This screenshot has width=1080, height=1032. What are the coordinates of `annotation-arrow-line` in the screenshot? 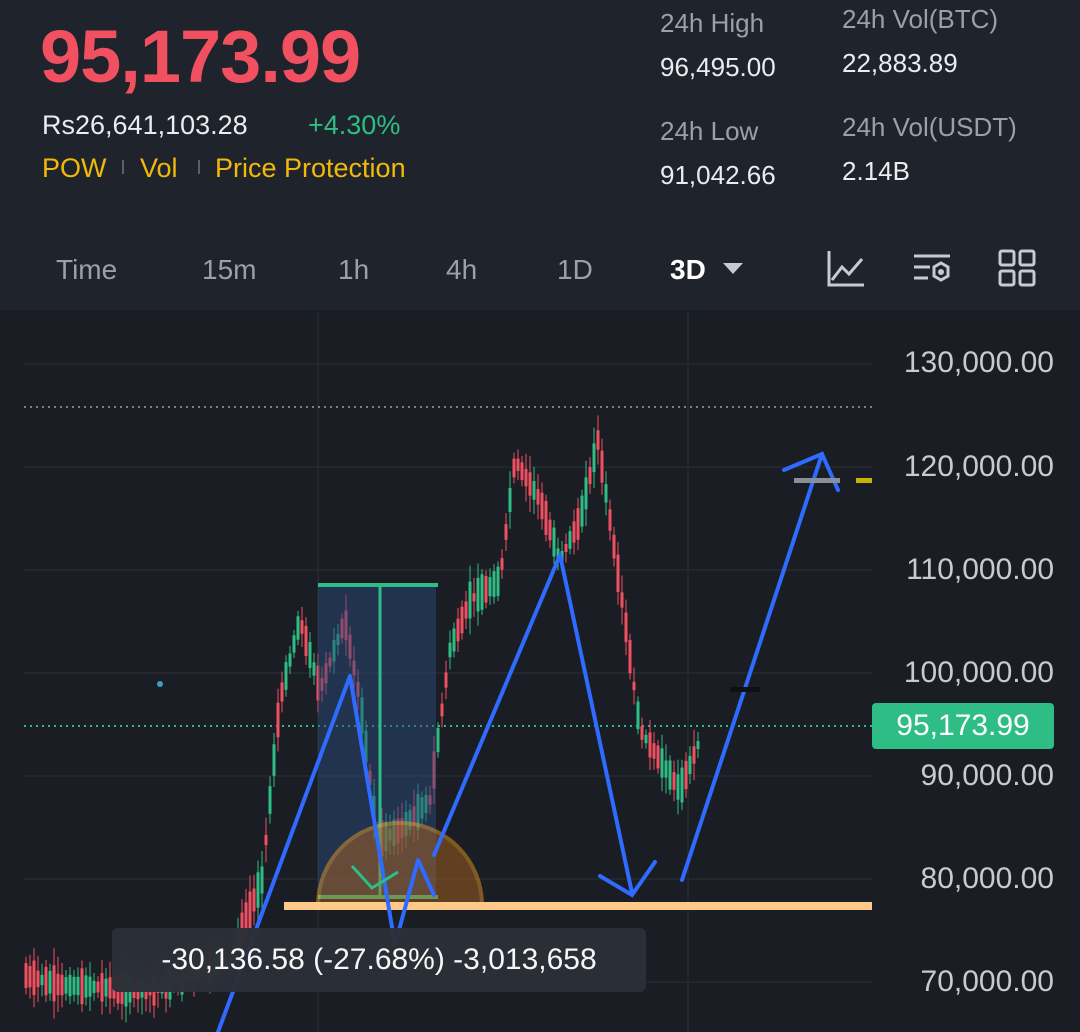 It's located at (497, 705).